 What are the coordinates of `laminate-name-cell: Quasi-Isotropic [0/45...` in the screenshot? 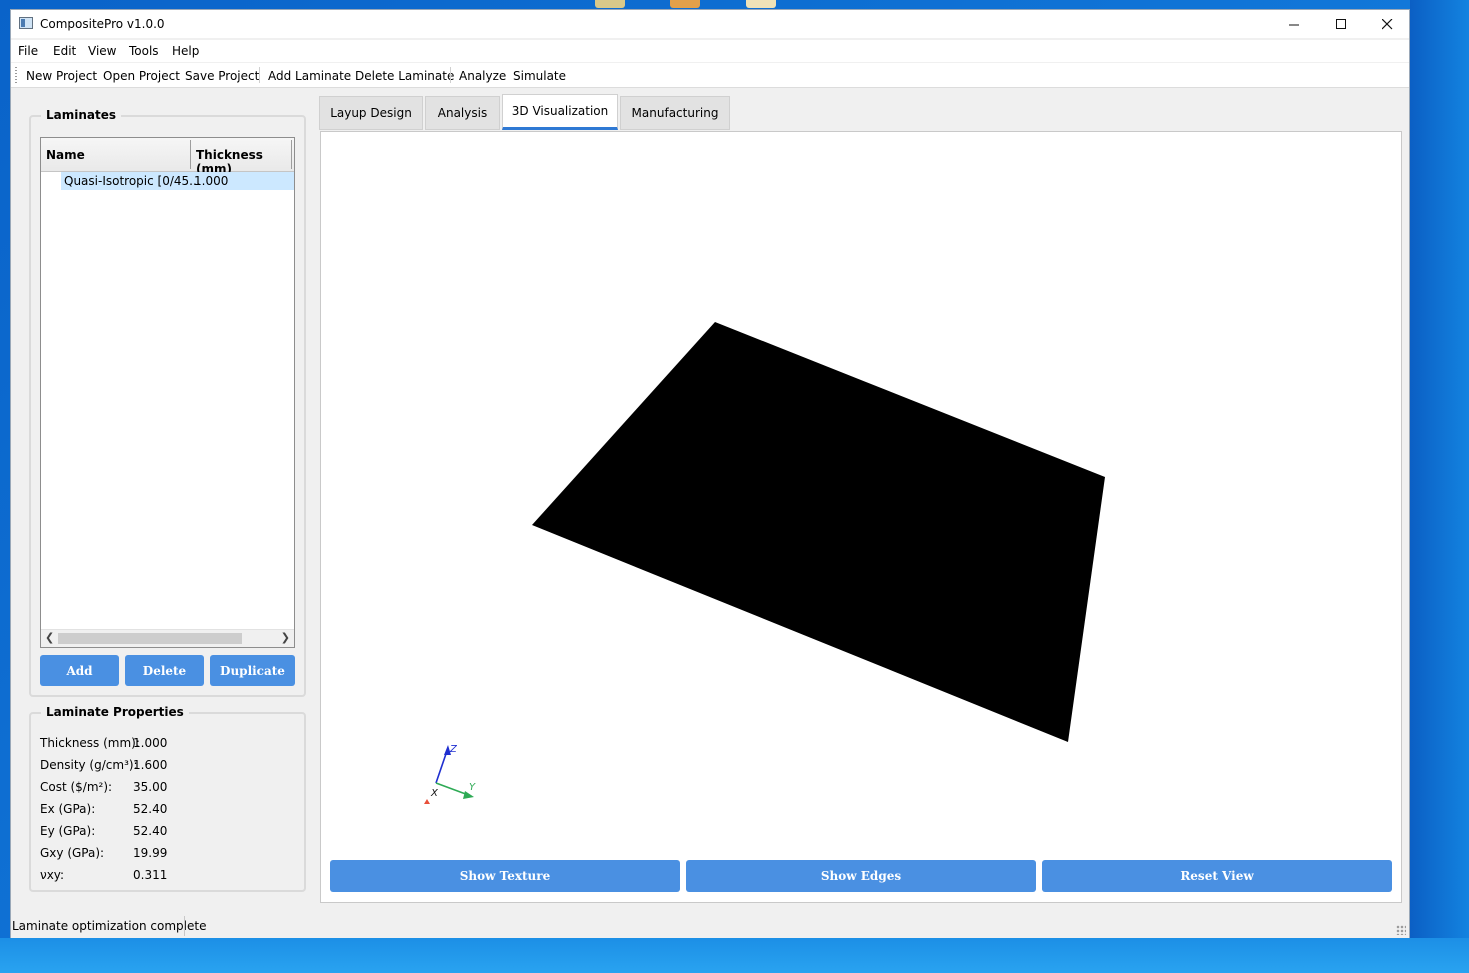 It's located at (132, 181).